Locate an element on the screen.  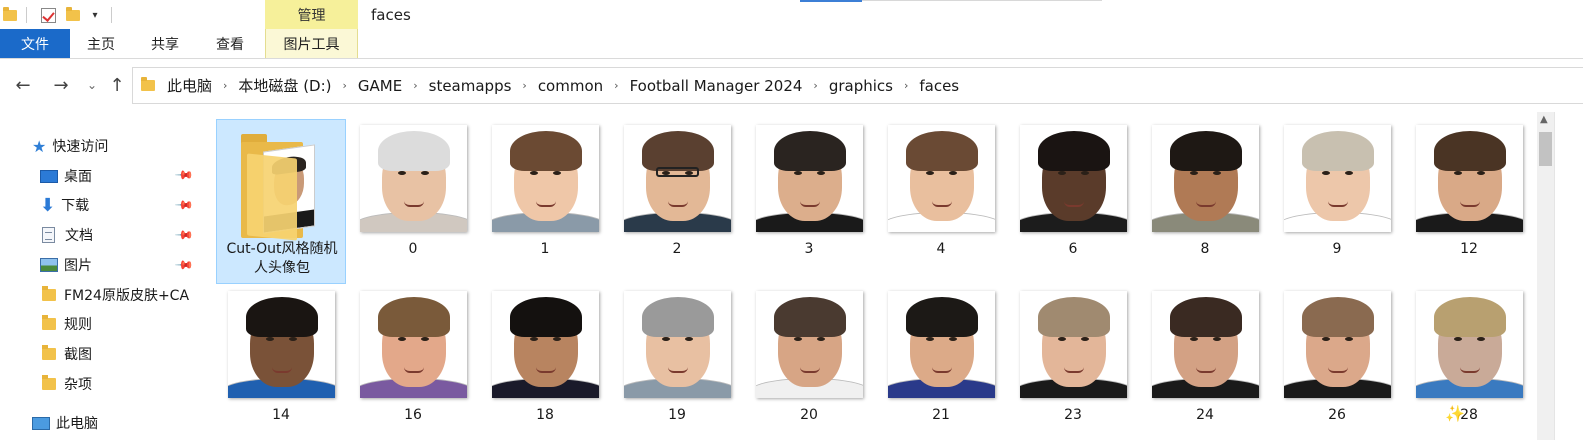
breadcrumb-football-manager: Football Manager 2024 is located at coordinates (716, 86).